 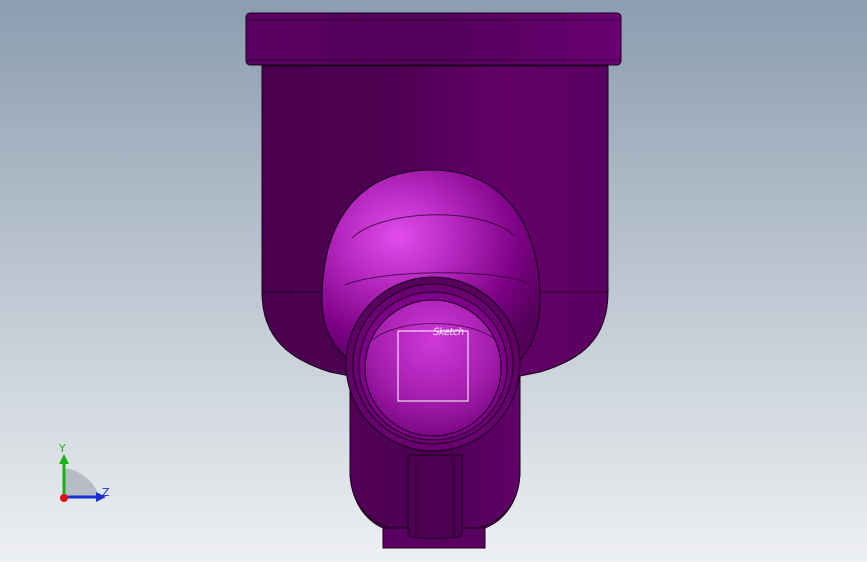 What do you see at coordinates (106, 492) in the screenshot?
I see `z-axis-label: Z` at bounding box center [106, 492].